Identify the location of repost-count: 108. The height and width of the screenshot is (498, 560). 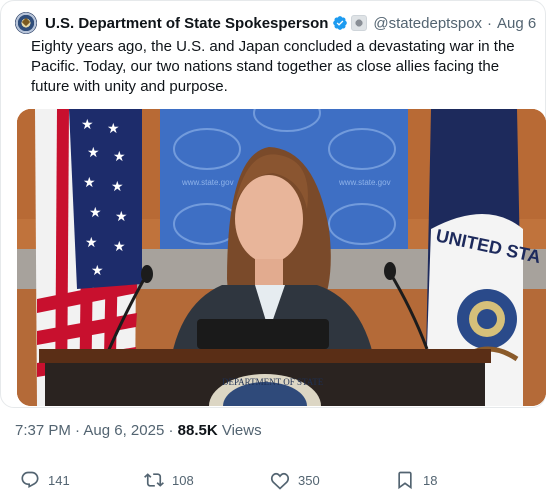
(183, 480).